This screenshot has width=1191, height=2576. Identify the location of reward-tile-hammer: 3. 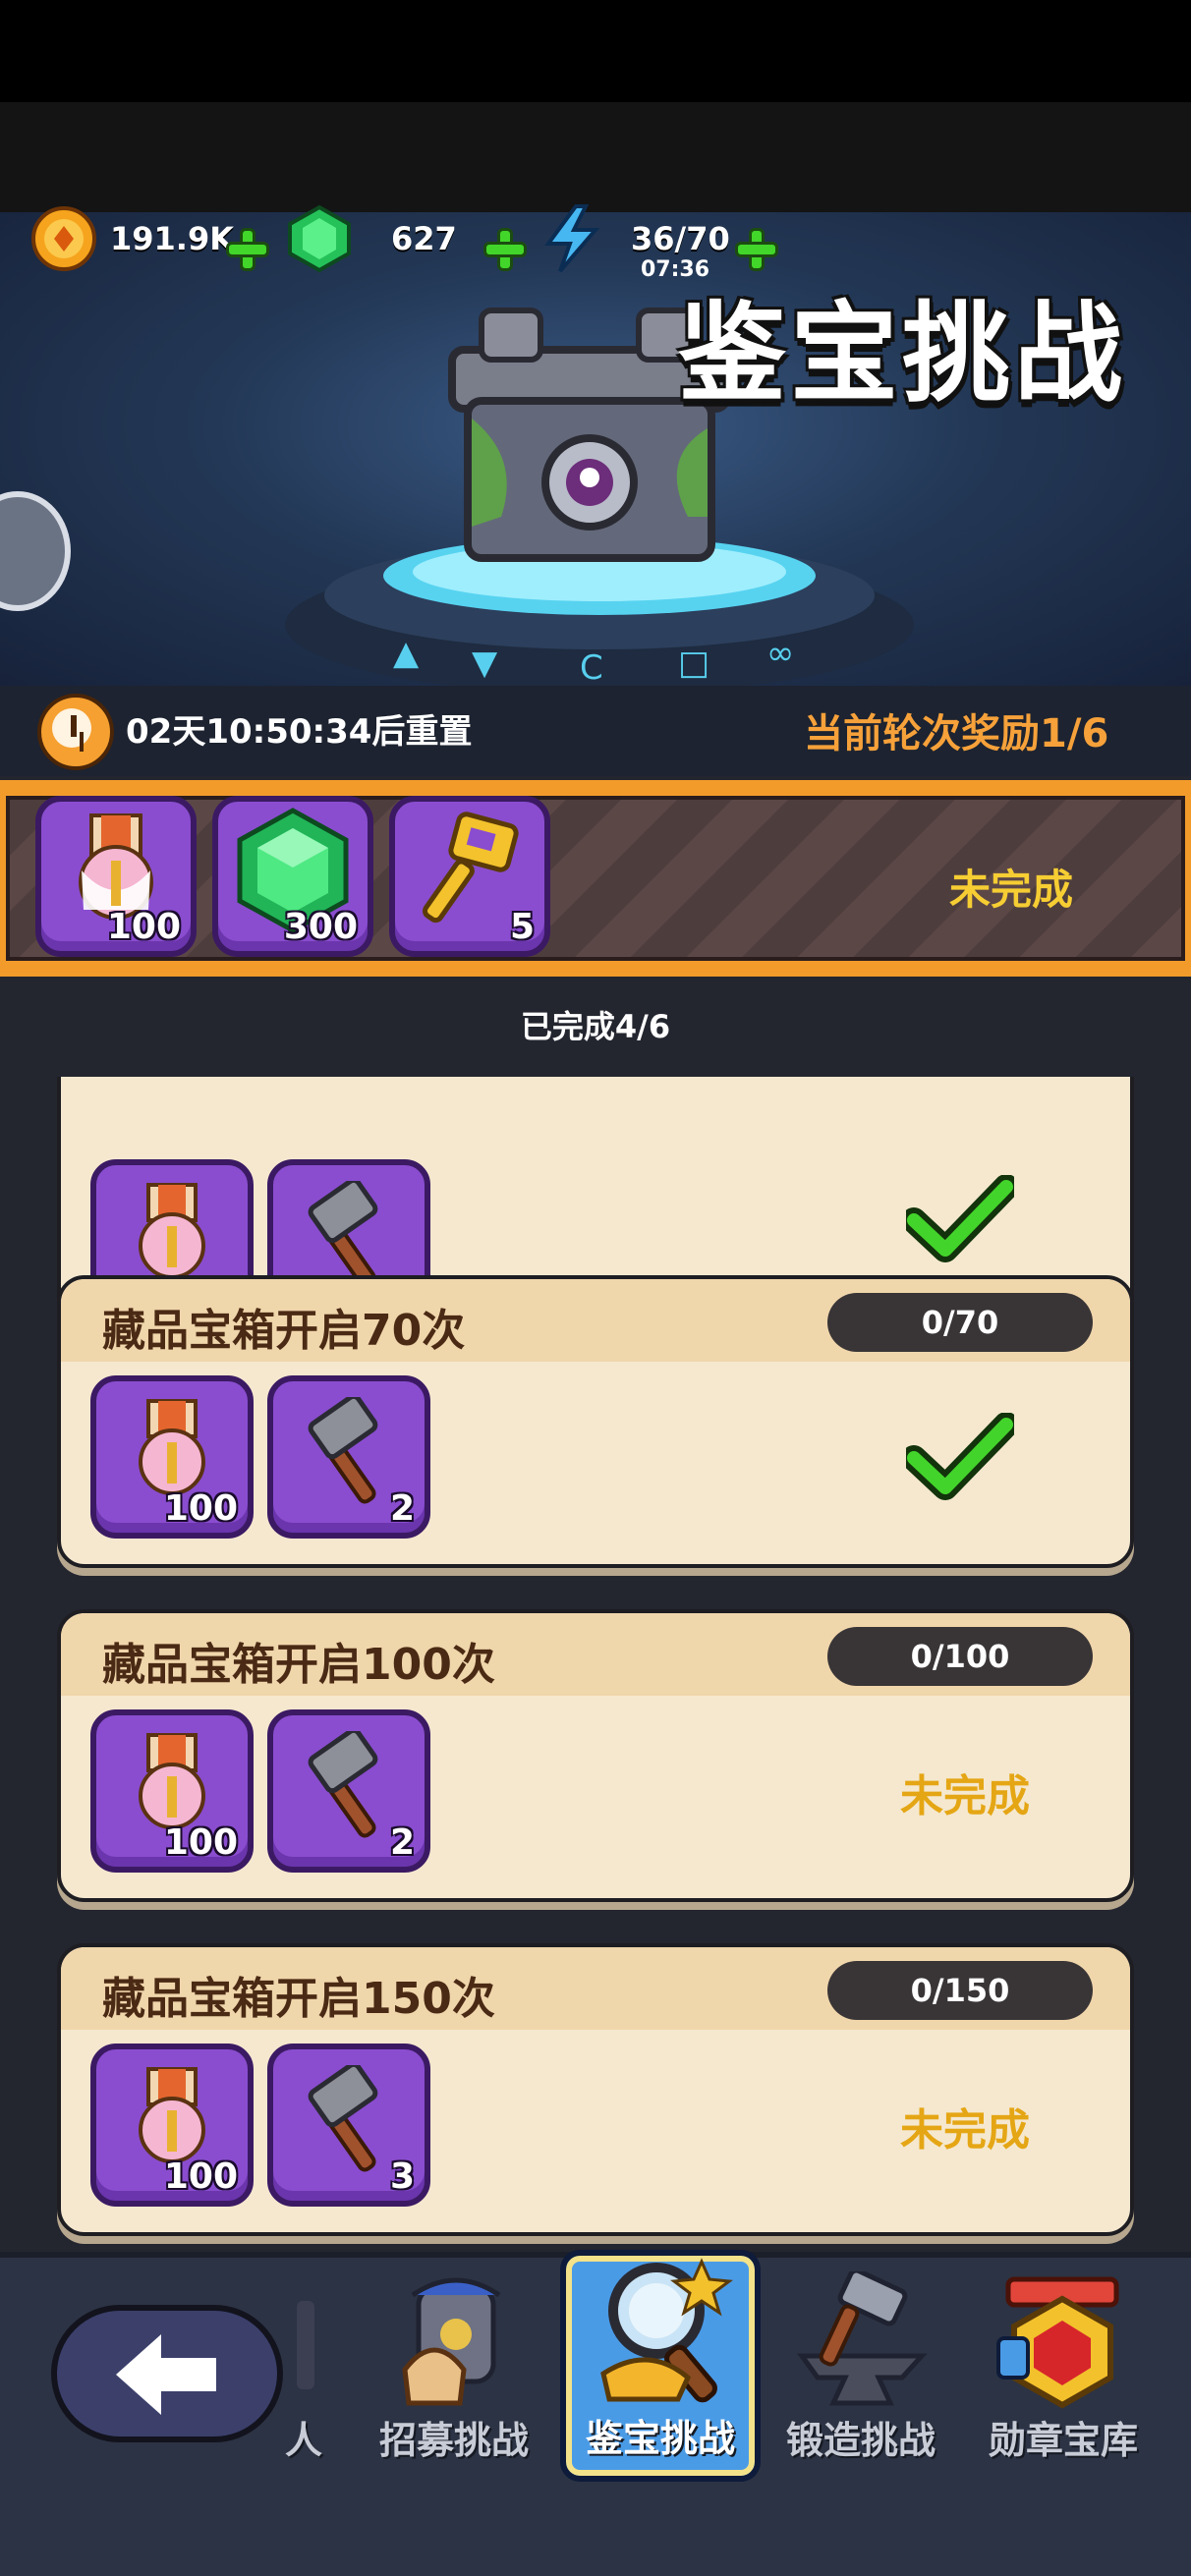
(348, 2125).